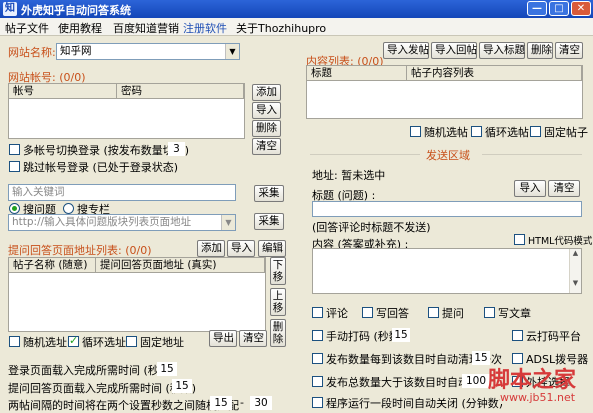  What do you see at coordinates (392, 313) in the screenshot?
I see `write-answer-label: 写回答` at bounding box center [392, 313].